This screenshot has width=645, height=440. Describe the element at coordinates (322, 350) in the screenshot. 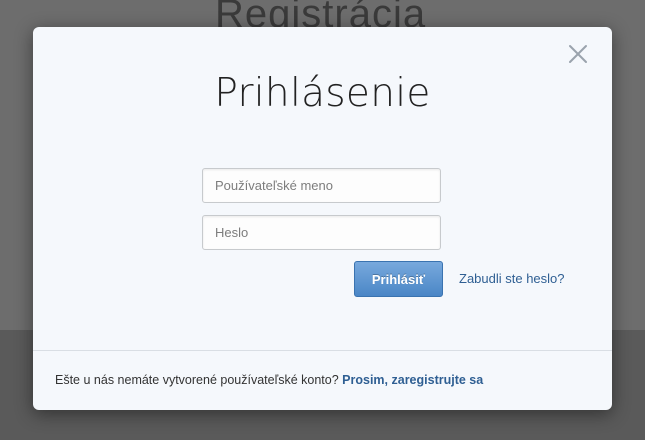

I see `footer-divider` at that location.